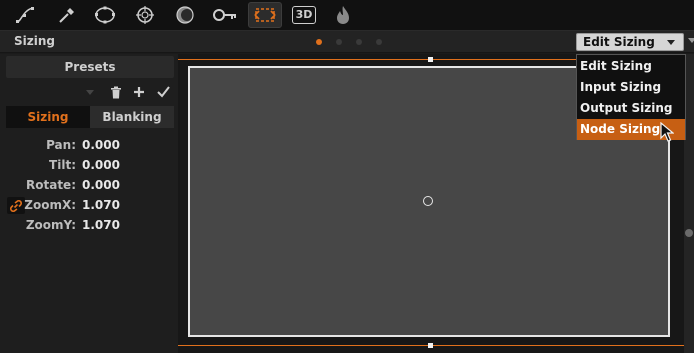  What do you see at coordinates (671, 42) in the screenshot?
I see `chevron-down-icon` at bounding box center [671, 42].